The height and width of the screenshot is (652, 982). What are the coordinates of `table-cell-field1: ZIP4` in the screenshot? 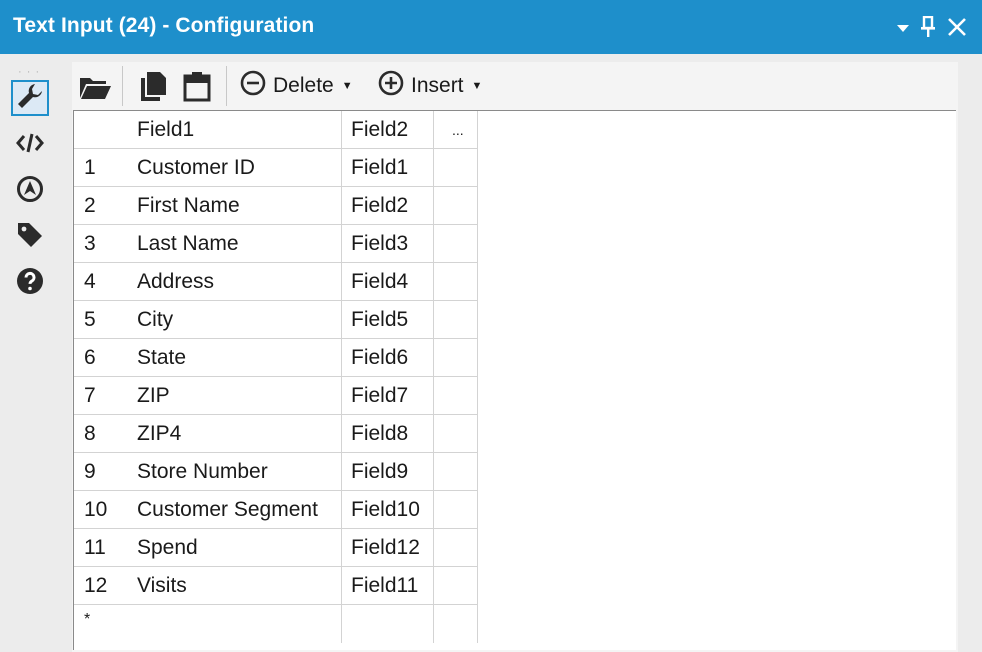 It's located at (235, 434).